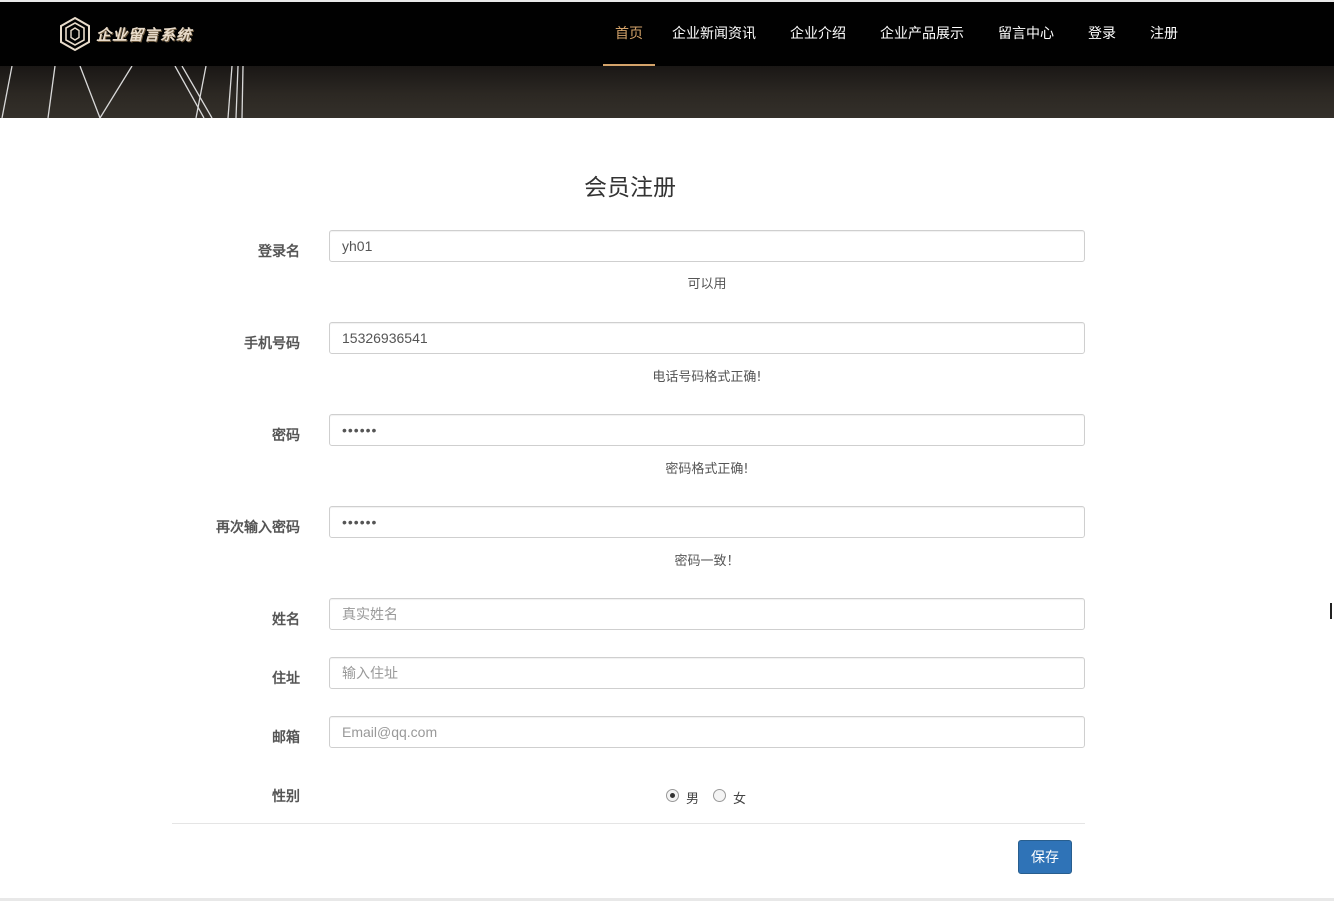 The image size is (1334, 901). What do you see at coordinates (1026, 34) in the screenshot?
I see `nav-item-messages: 留言中心` at bounding box center [1026, 34].